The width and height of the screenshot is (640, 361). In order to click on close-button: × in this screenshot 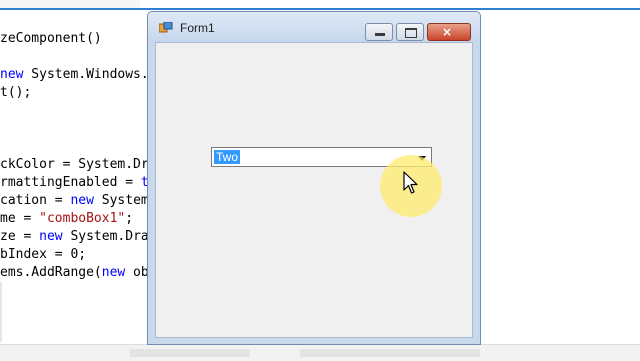, I will do `click(449, 32)`.